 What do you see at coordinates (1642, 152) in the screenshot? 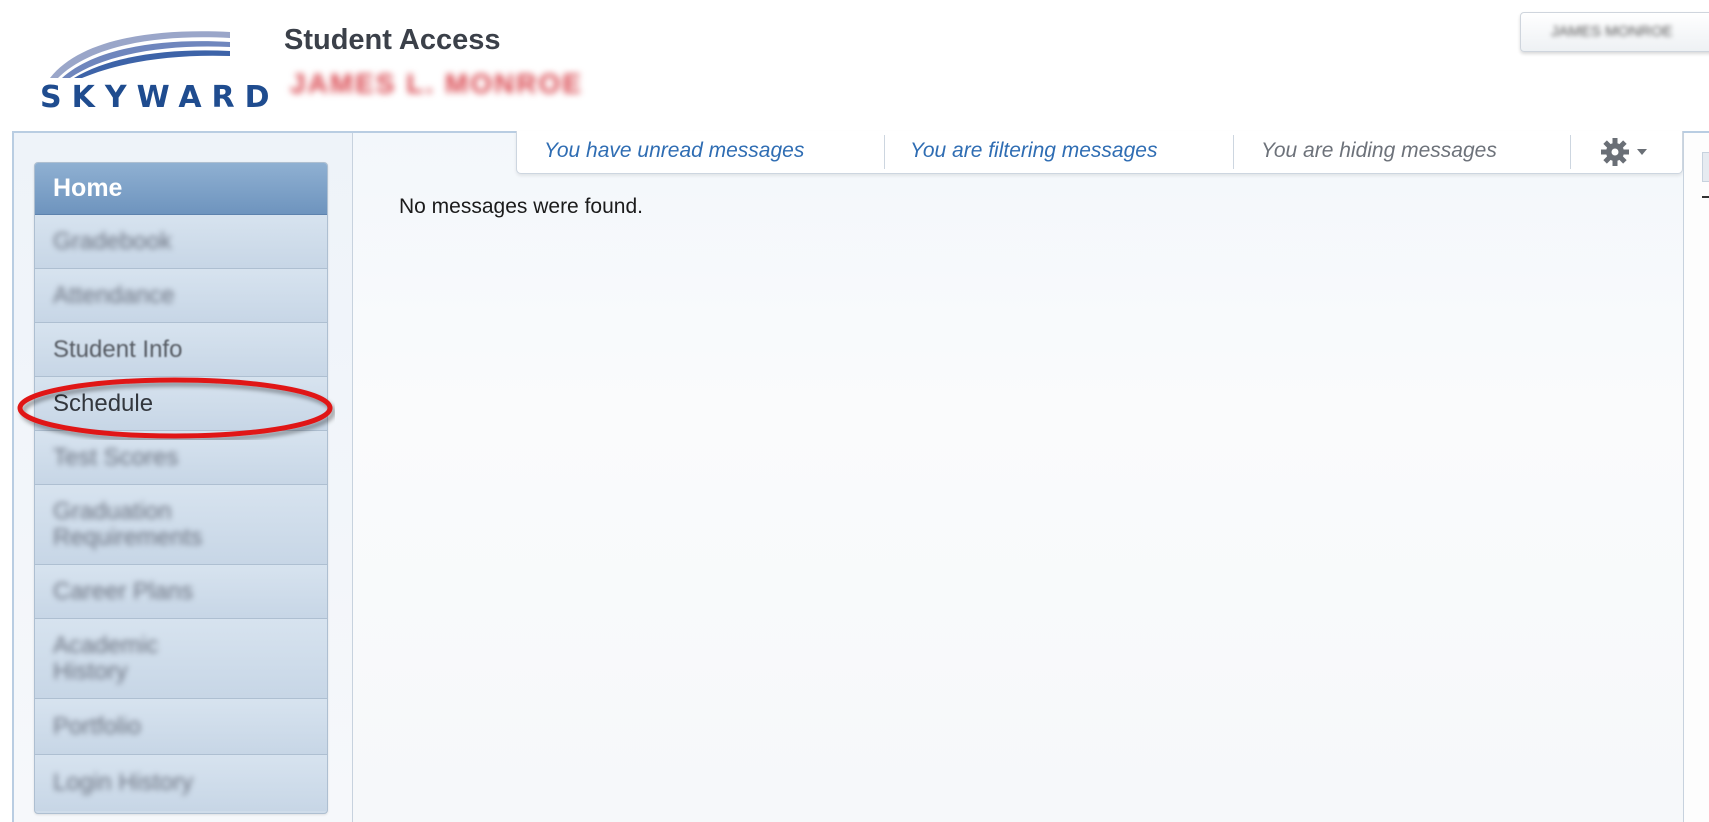
I see `chevron-down-icon` at bounding box center [1642, 152].